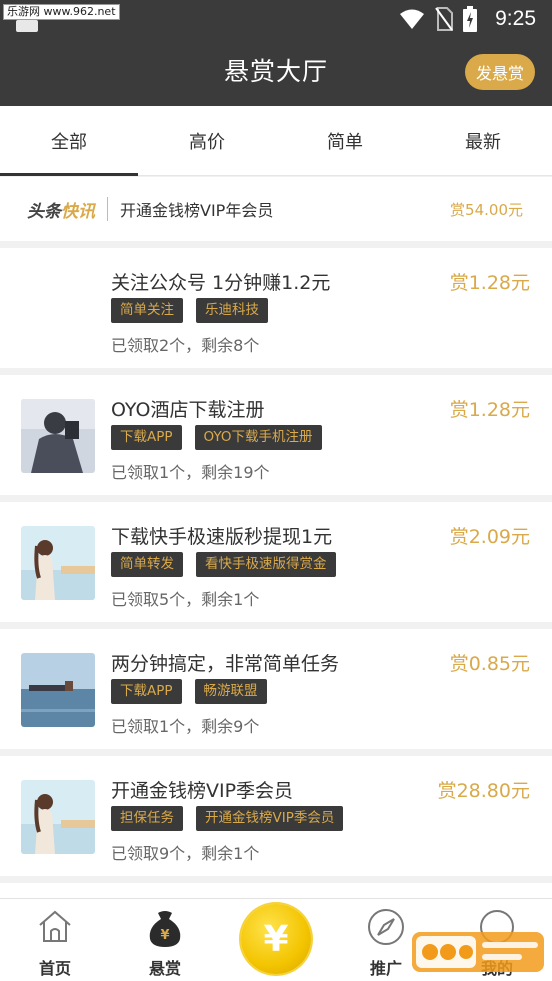  Describe the element at coordinates (486, 209) in the screenshot. I see `headline-reward: 赏54.00元` at that location.